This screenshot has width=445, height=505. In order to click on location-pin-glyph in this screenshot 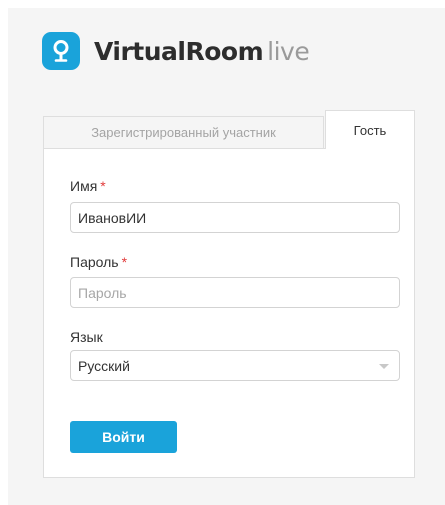, I will do `click(61, 51)`.